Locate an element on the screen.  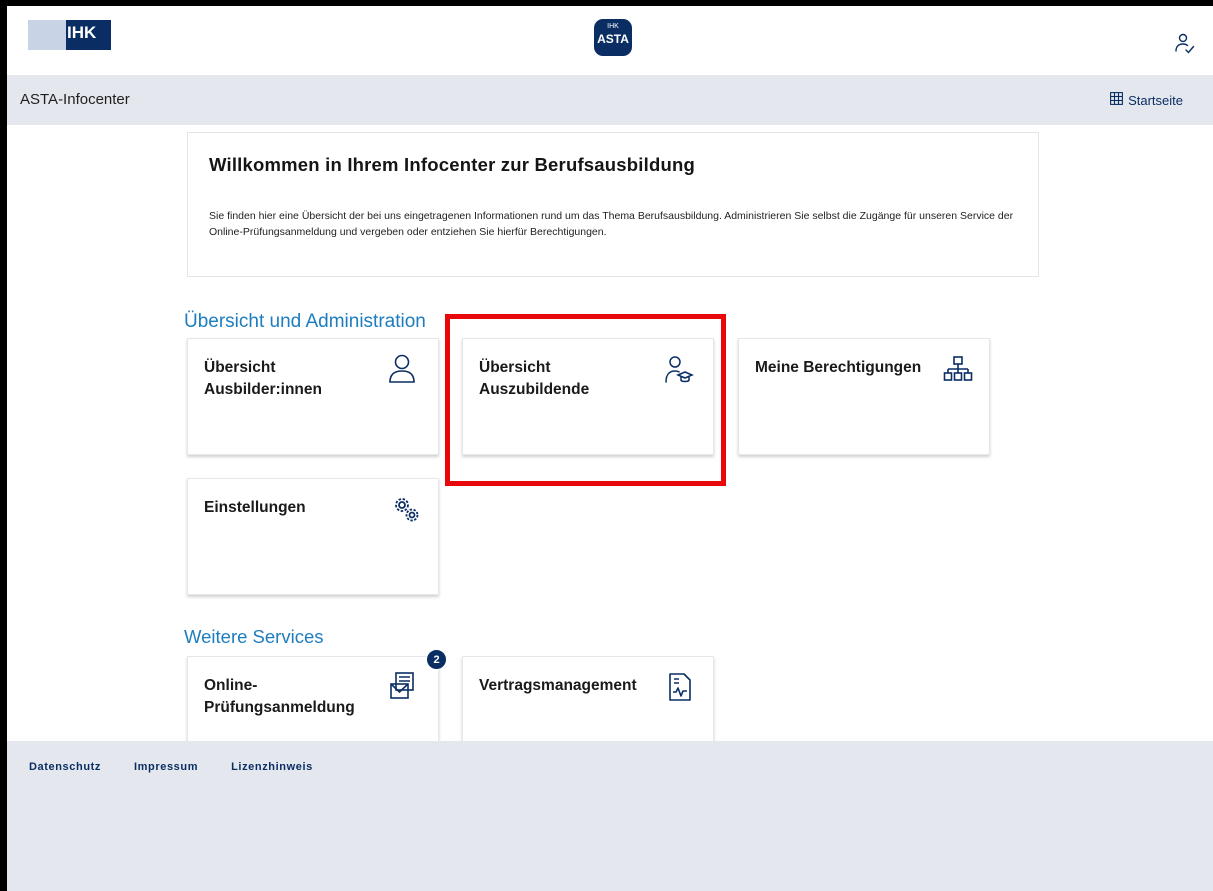
app-title: ASTA-Infocenter is located at coordinates (75, 99).